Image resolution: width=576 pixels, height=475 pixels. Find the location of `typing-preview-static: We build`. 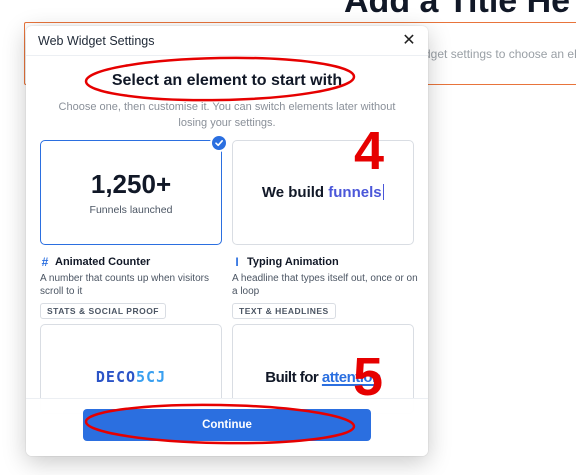

typing-preview-static: We build is located at coordinates (295, 192).